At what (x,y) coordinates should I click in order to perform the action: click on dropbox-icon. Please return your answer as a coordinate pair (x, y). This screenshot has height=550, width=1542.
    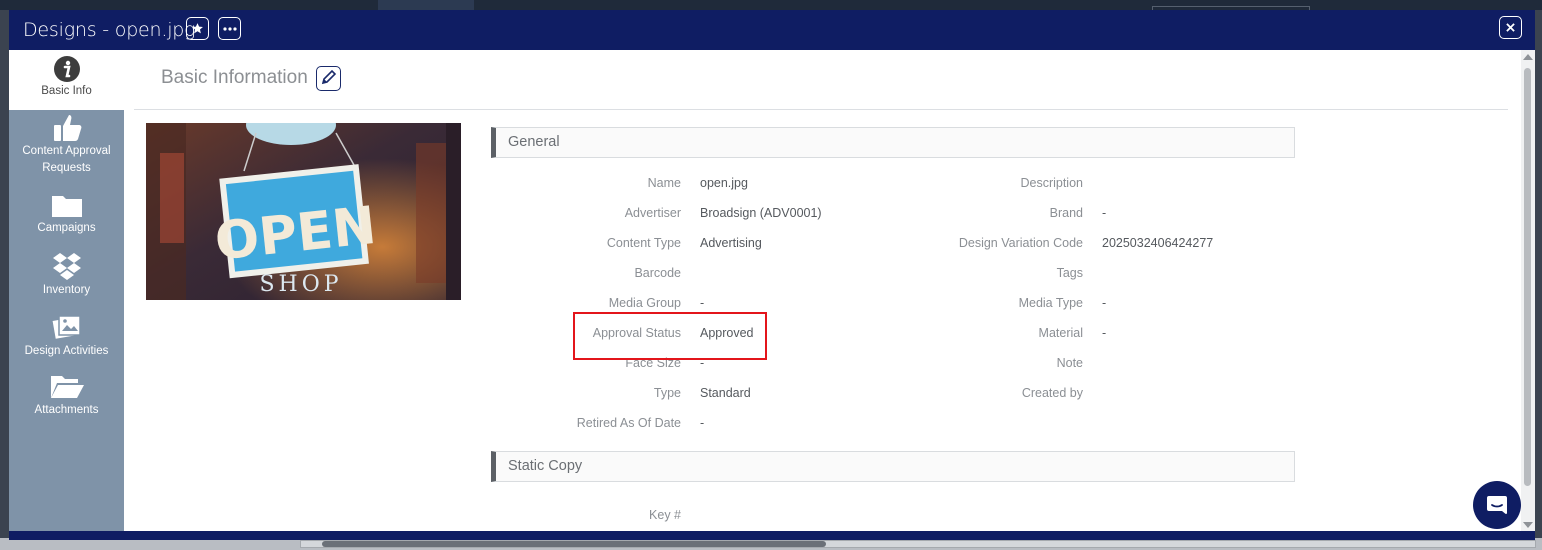
    Looking at the image, I should click on (66, 266).